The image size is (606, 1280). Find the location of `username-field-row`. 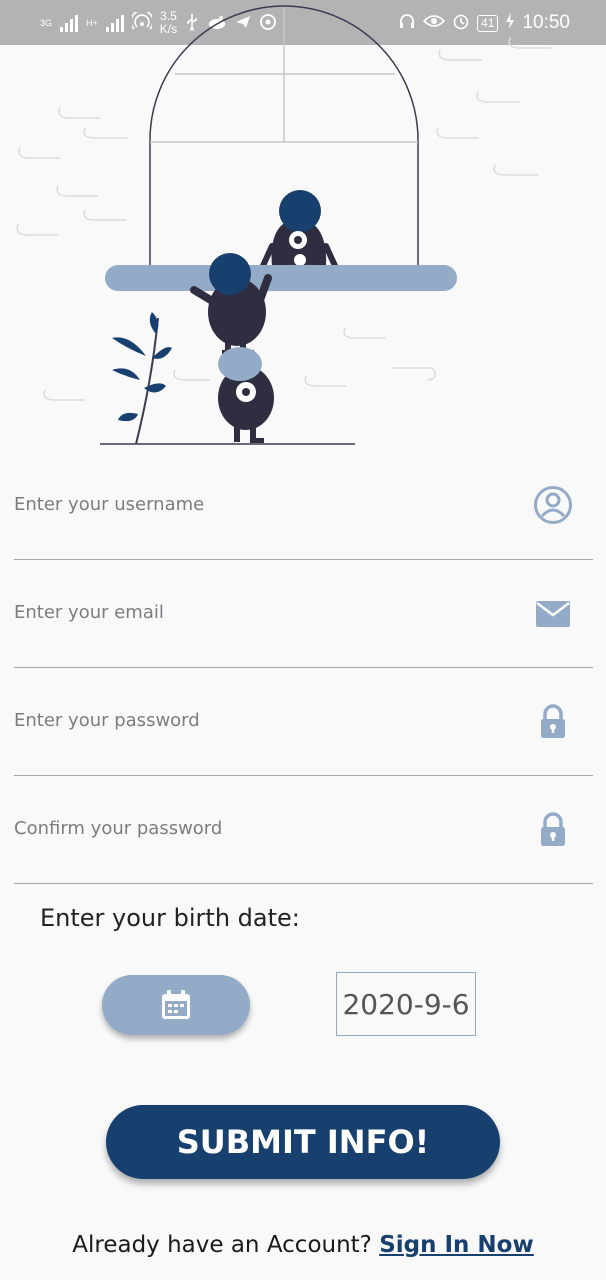

username-field-row is located at coordinates (303, 505).